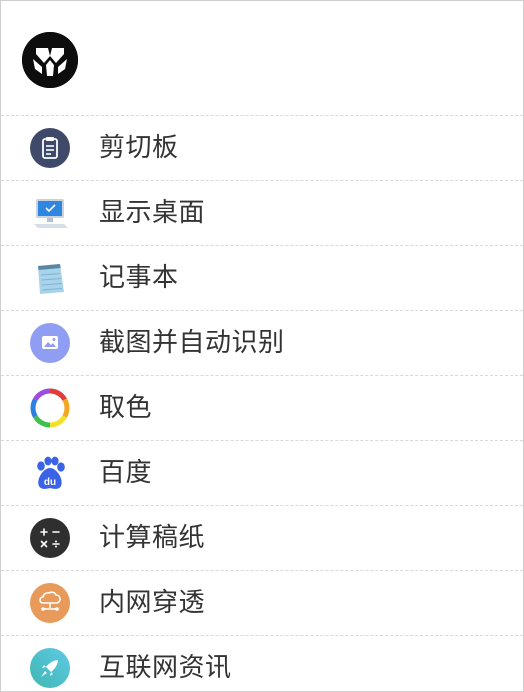 This screenshot has width=524, height=692. Describe the element at coordinates (192, 343) in the screenshot. I see `menu-item-label: 截图并自动识别` at that location.